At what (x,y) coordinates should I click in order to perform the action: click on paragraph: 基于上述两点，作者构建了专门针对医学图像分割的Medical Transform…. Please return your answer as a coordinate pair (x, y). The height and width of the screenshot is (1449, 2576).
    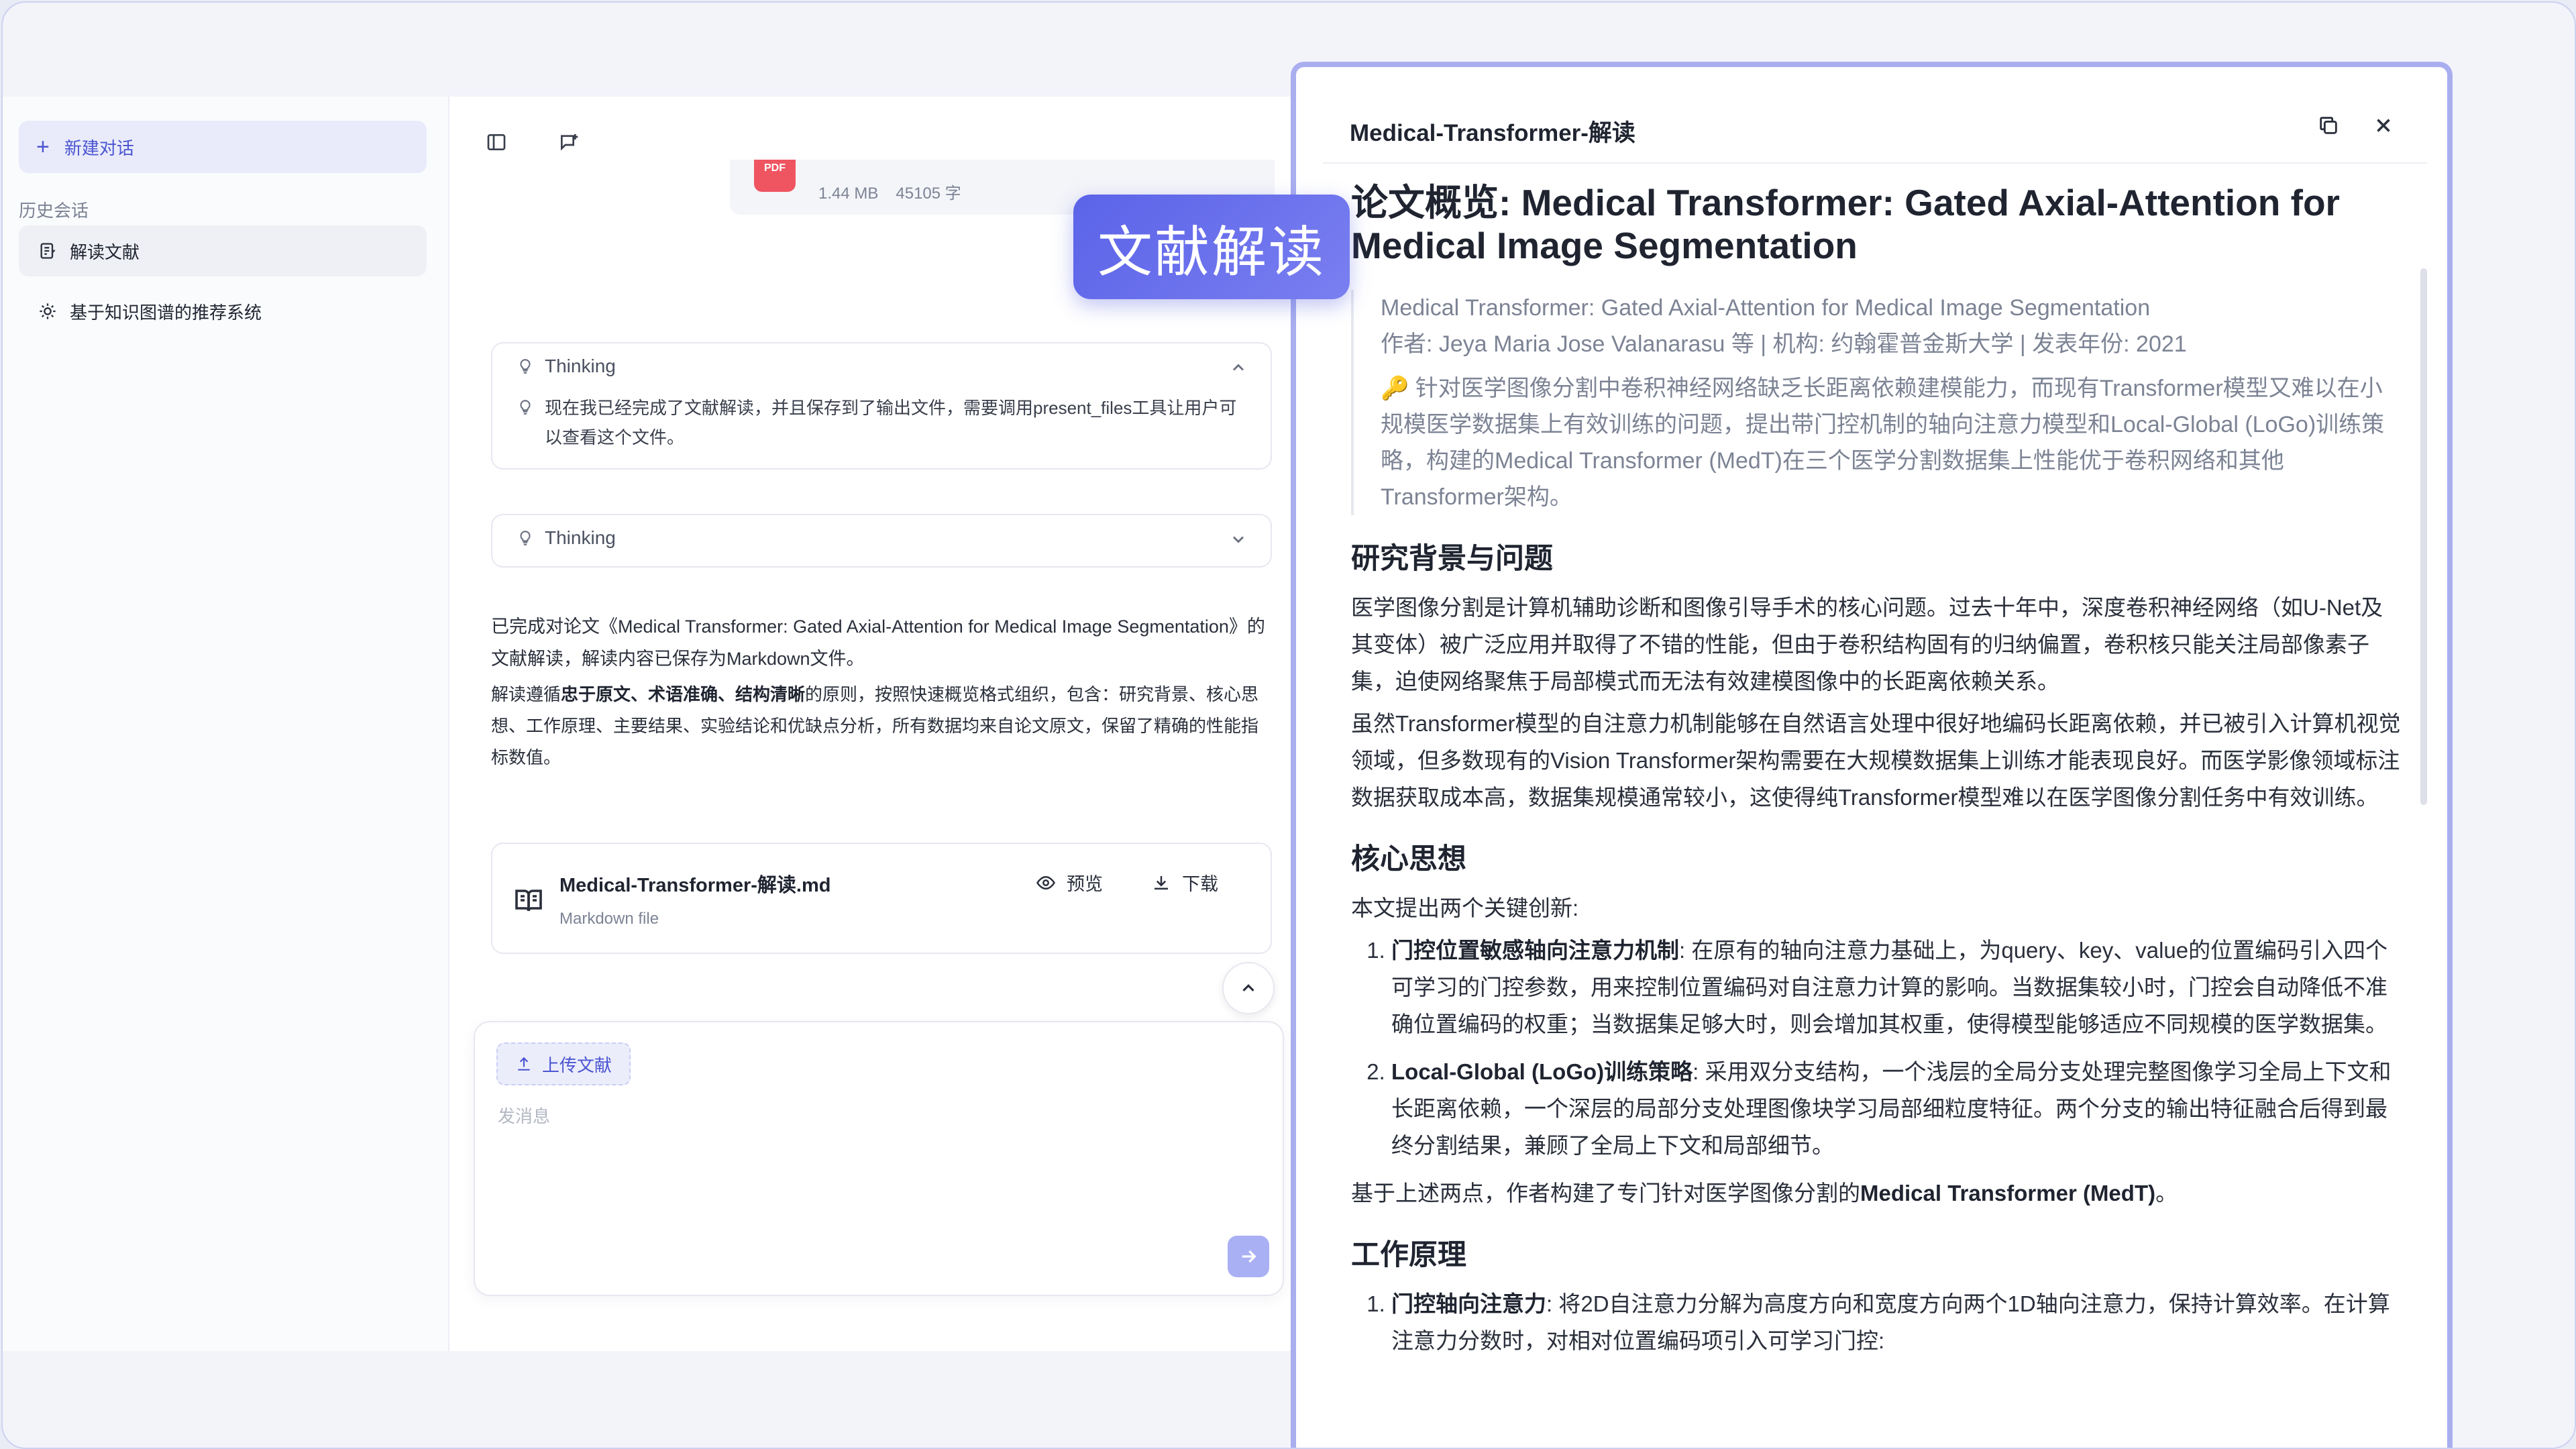
    Looking at the image, I should click on (1877, 1193).